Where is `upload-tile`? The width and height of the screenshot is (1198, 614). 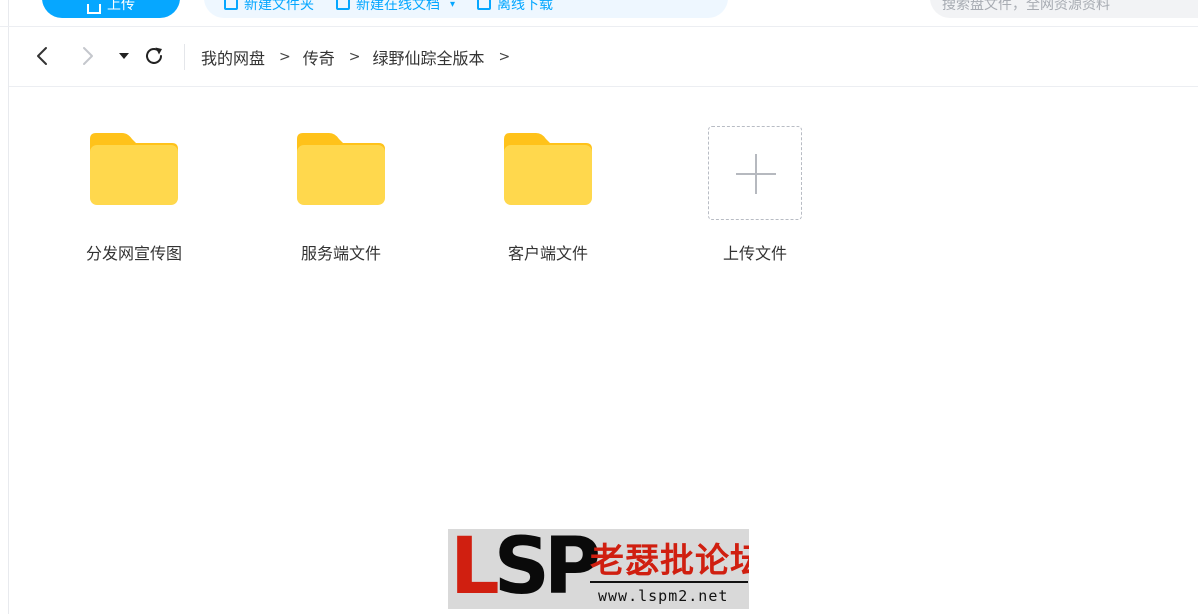
upload-tile is located at coordinates (755, 173).